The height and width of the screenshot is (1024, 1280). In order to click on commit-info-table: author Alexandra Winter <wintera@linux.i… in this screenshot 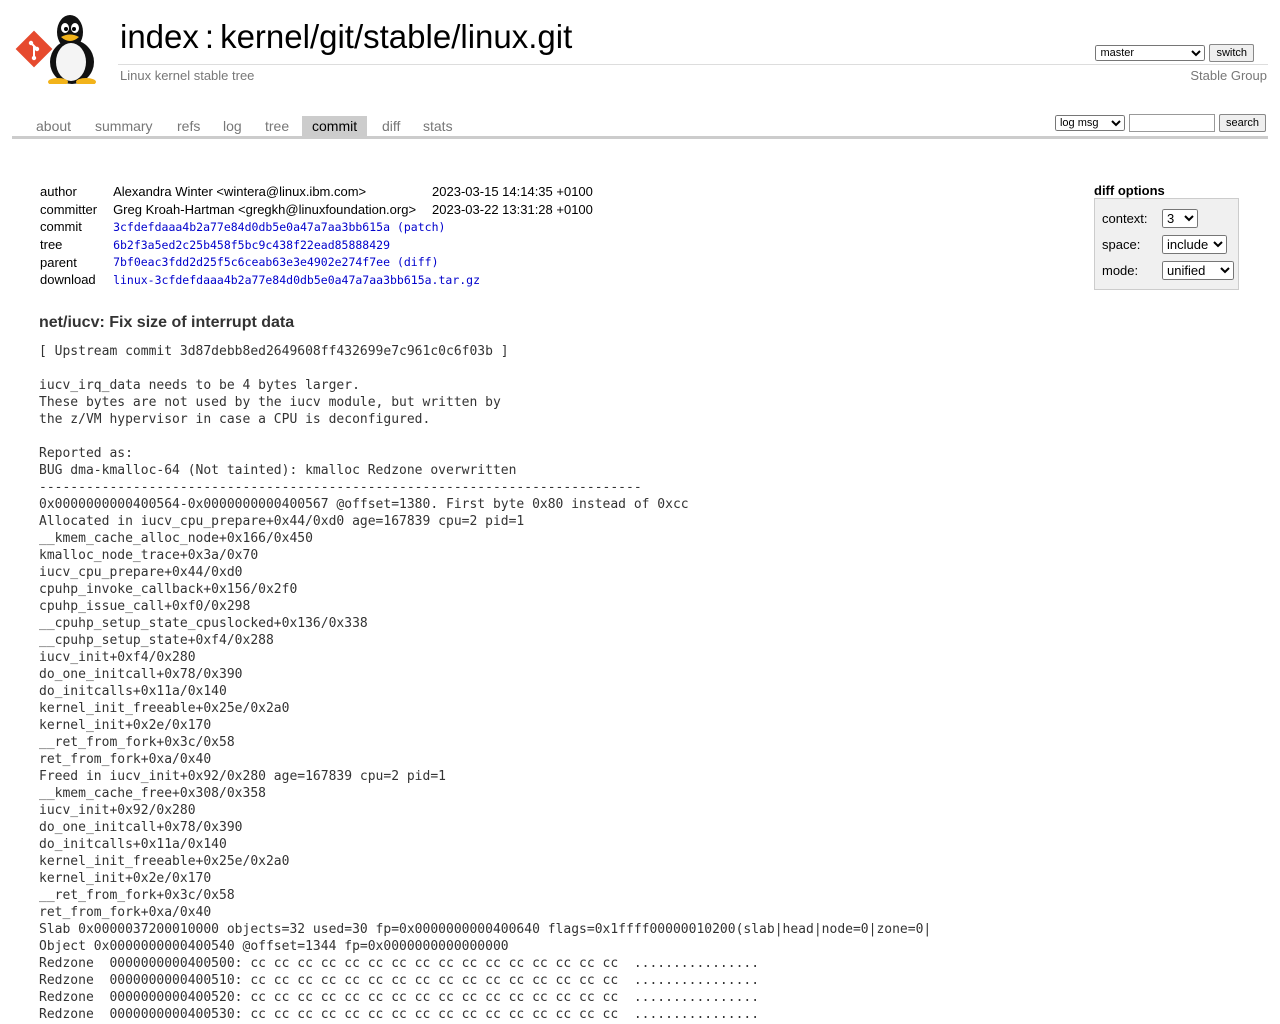, I will do `click(316, 236)`.